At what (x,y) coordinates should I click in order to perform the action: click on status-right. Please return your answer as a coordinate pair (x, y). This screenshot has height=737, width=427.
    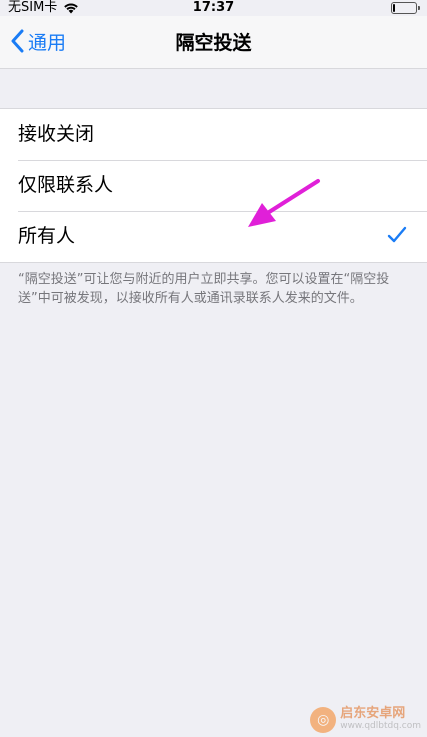
    Looking at the image, I should click on (405, 8).